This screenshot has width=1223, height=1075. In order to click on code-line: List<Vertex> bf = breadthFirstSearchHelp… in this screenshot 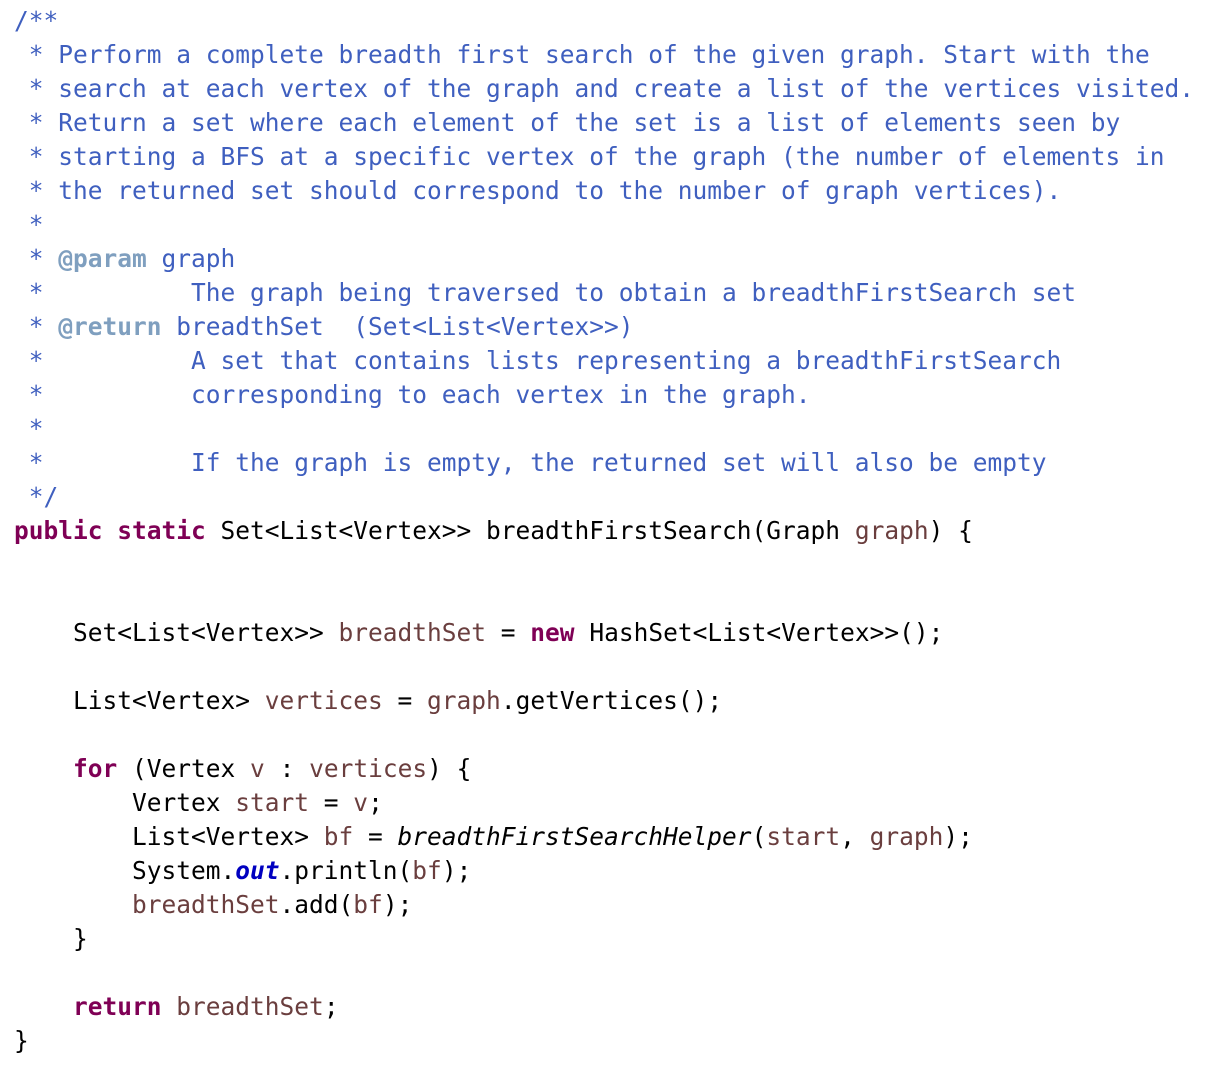, I will do `click(618, 837)`.